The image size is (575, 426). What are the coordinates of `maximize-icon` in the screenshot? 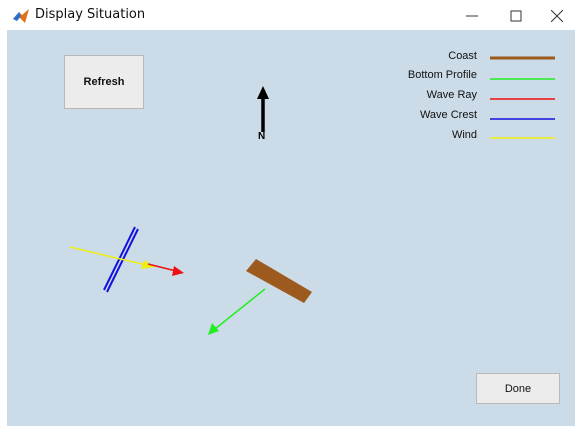 It's located at (516, 16).